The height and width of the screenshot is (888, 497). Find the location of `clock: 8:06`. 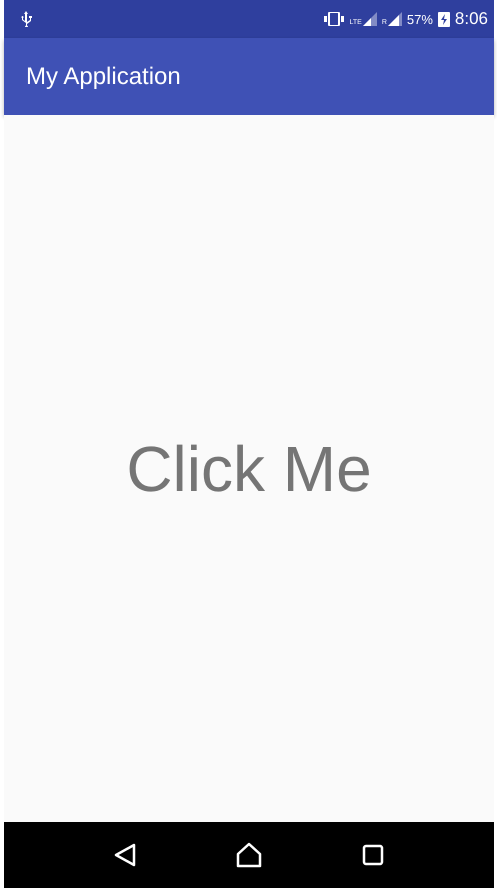

clock: 8:06 is located at coordinates (471, 19).